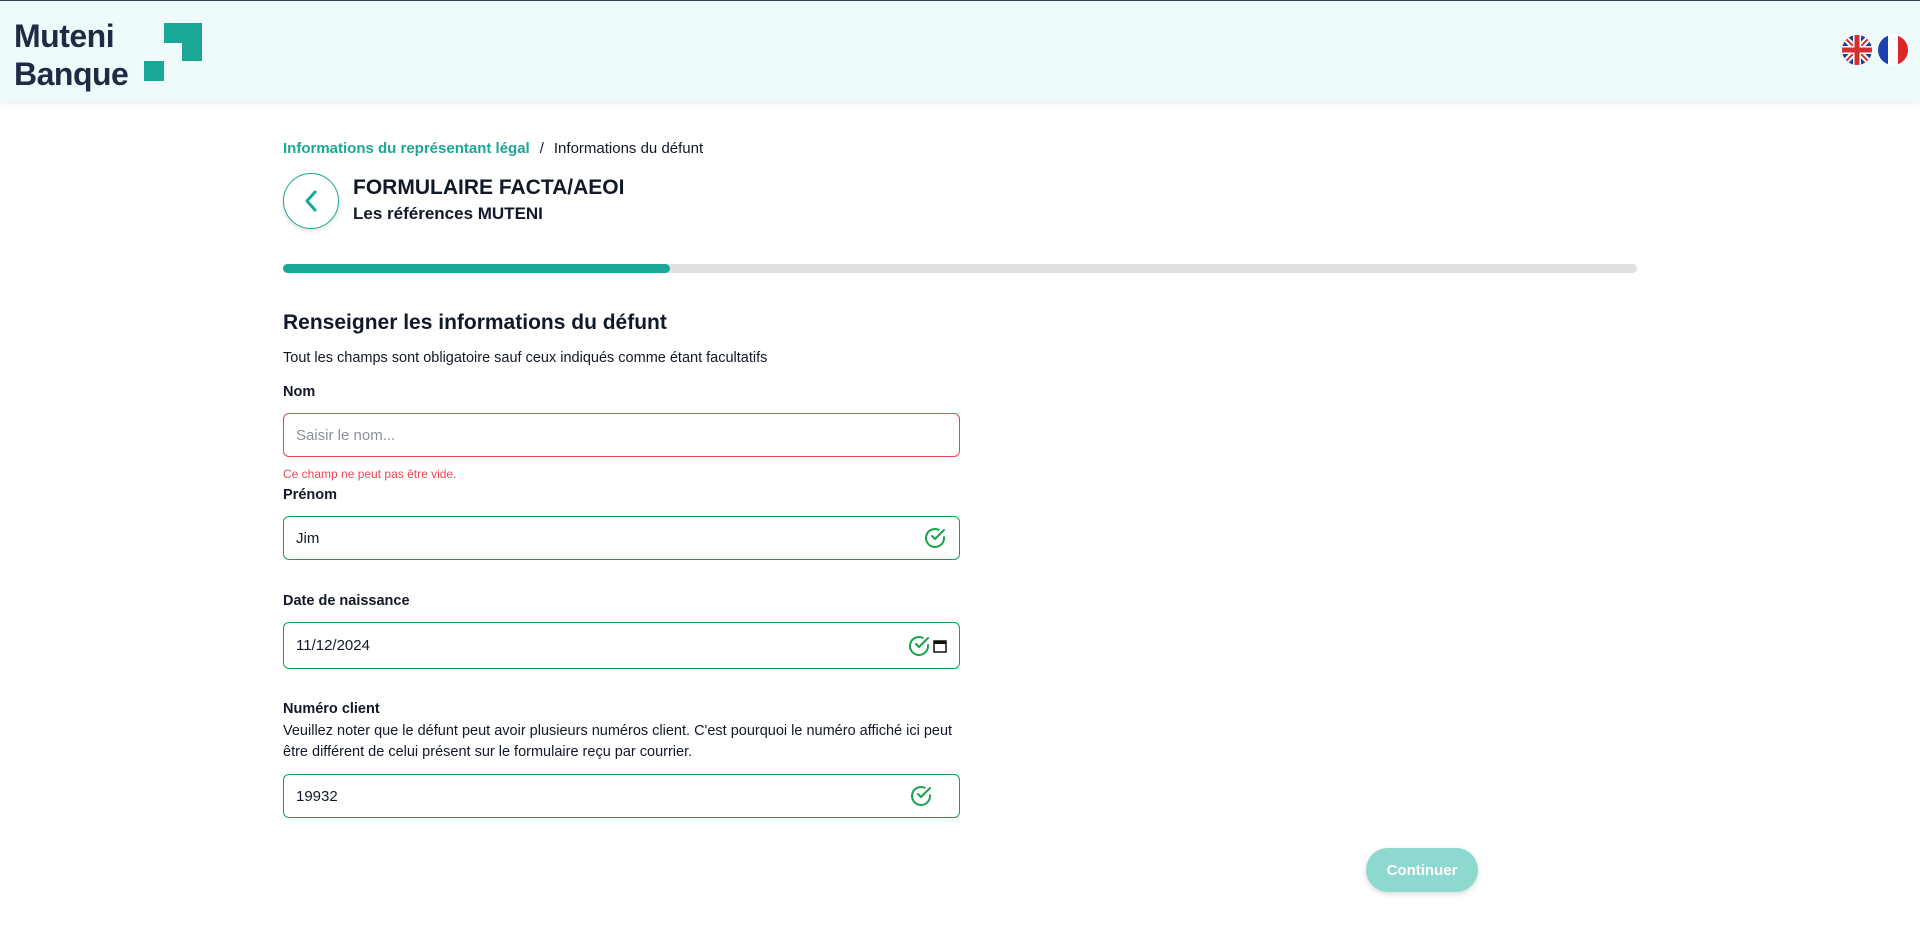 The width and height of the screenshot is (1920, 935). I want to click on page-title: FORMULAIRE FACTA/AEOI, so click(489, 187).